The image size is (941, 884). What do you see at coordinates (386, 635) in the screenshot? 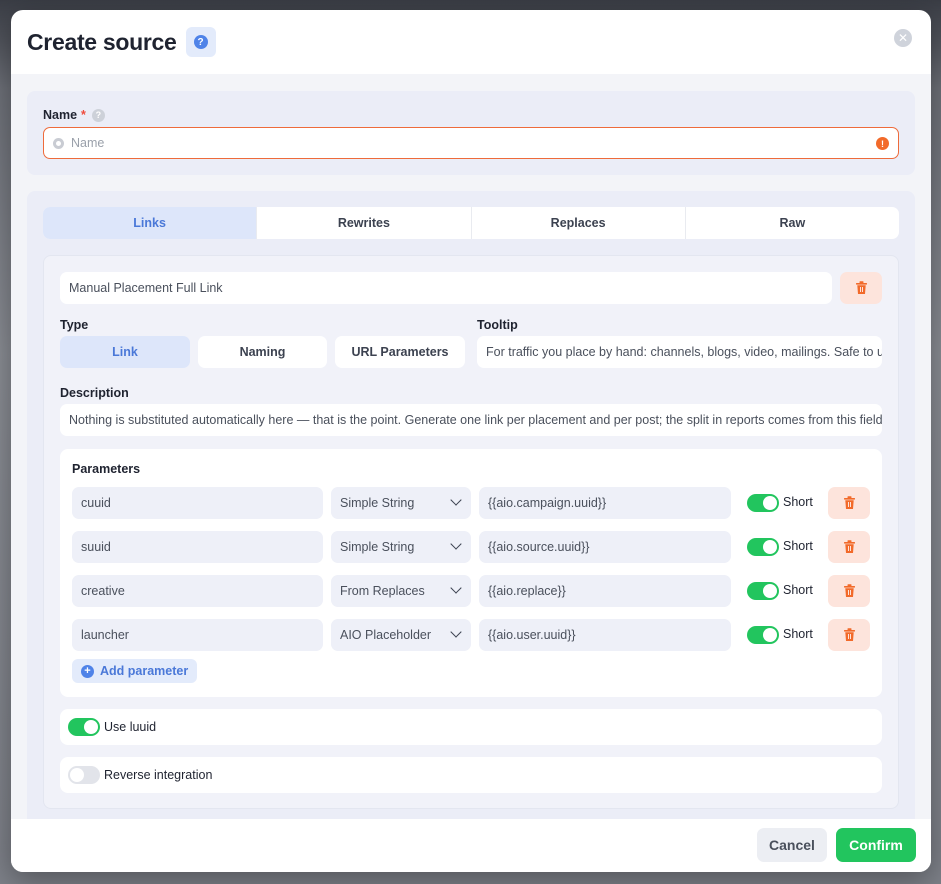
I see `param-type-value: AIO Placeholder` at bounding box center [386, 635].